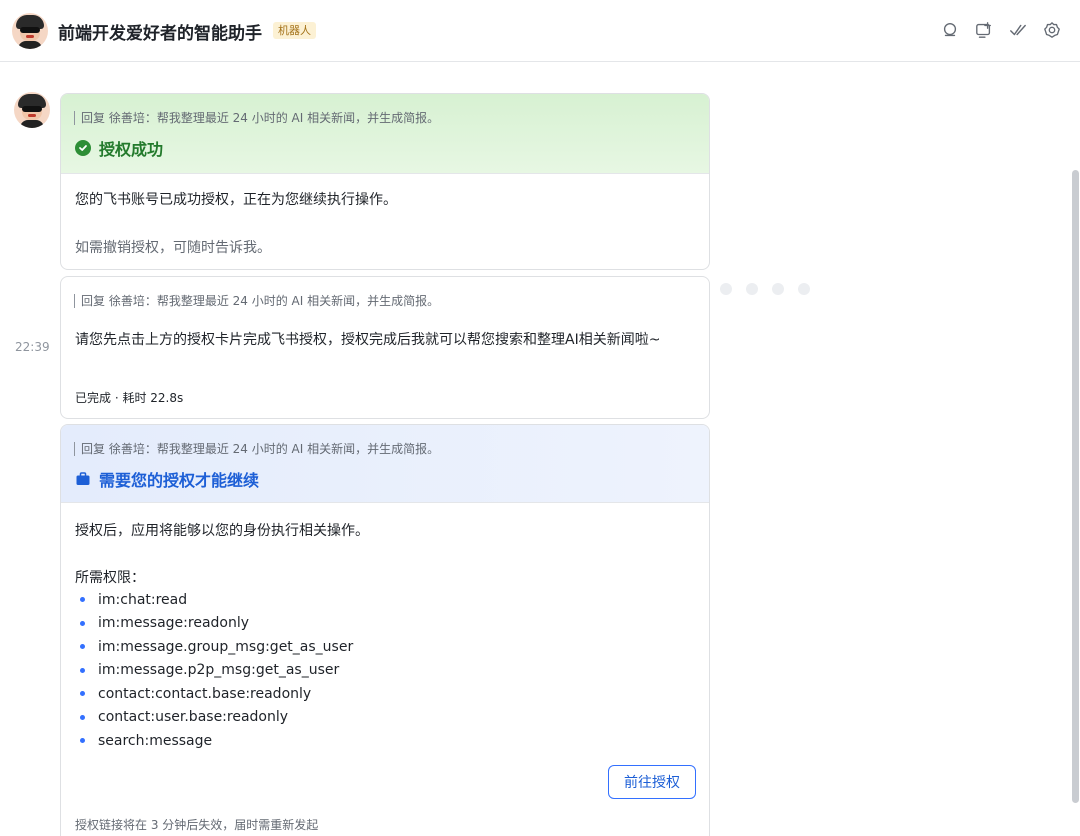 This screenshot has height=836, width=1080. I want to click on card-title-text: 需要您的授权才能继续, so click(179, 480).